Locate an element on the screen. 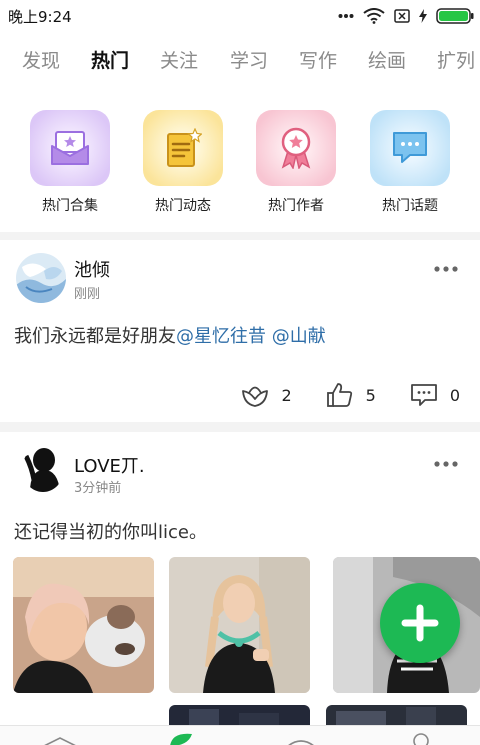 The width and height of the screenshot is (480, 745). flower-button: 2 is located at coordinates (266, 395).